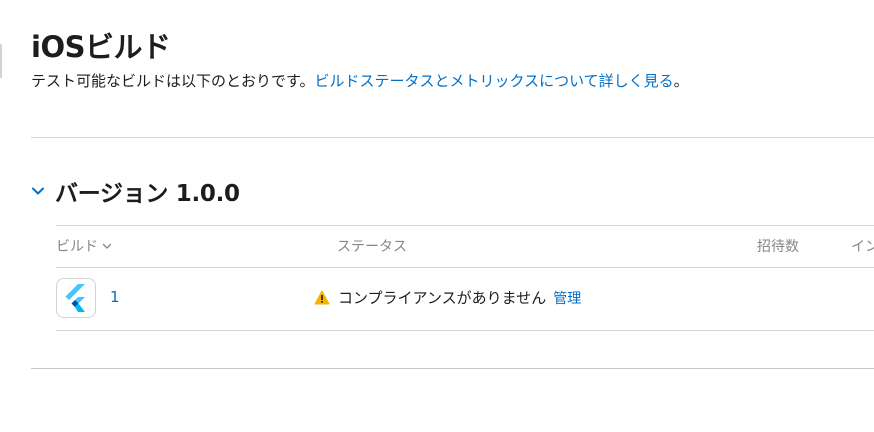 This screenshot has width=874, height=432. What do you see at coordinates (173, 81) in the screenshot?
I see `subtitle-text: テスト可能なビルドは以下のとおりです。` at bounding box center [173, 81].